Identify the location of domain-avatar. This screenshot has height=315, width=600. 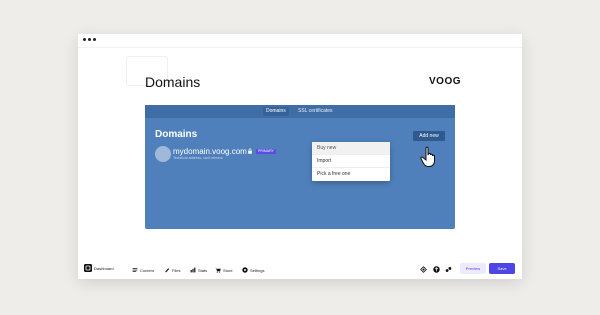
(163, 154).